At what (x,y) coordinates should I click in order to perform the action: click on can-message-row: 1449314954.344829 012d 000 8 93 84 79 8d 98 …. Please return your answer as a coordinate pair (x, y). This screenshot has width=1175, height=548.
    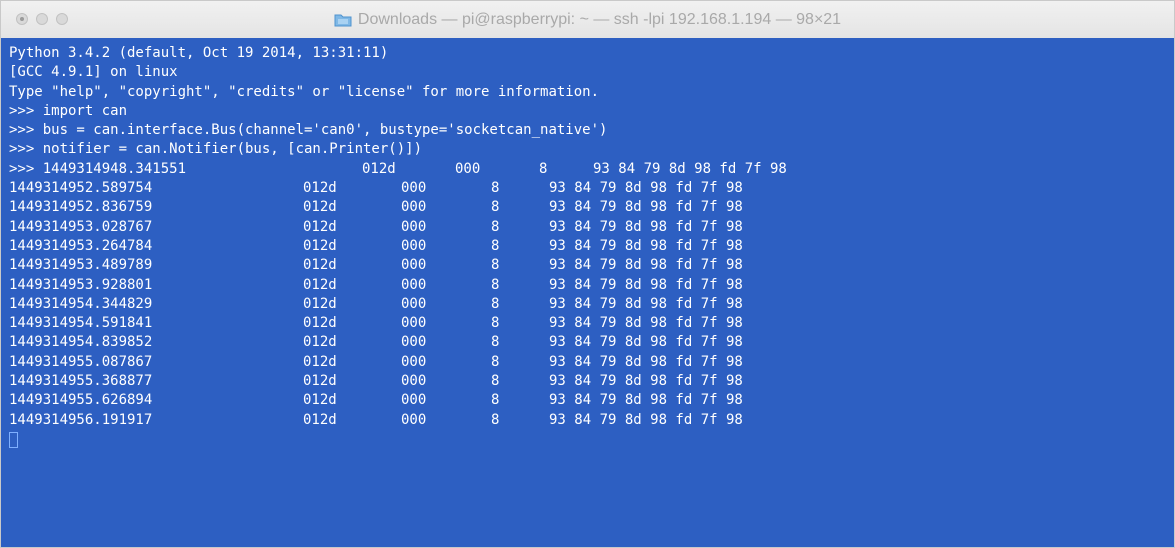
    Looking at the image, I should click on (591, 304).